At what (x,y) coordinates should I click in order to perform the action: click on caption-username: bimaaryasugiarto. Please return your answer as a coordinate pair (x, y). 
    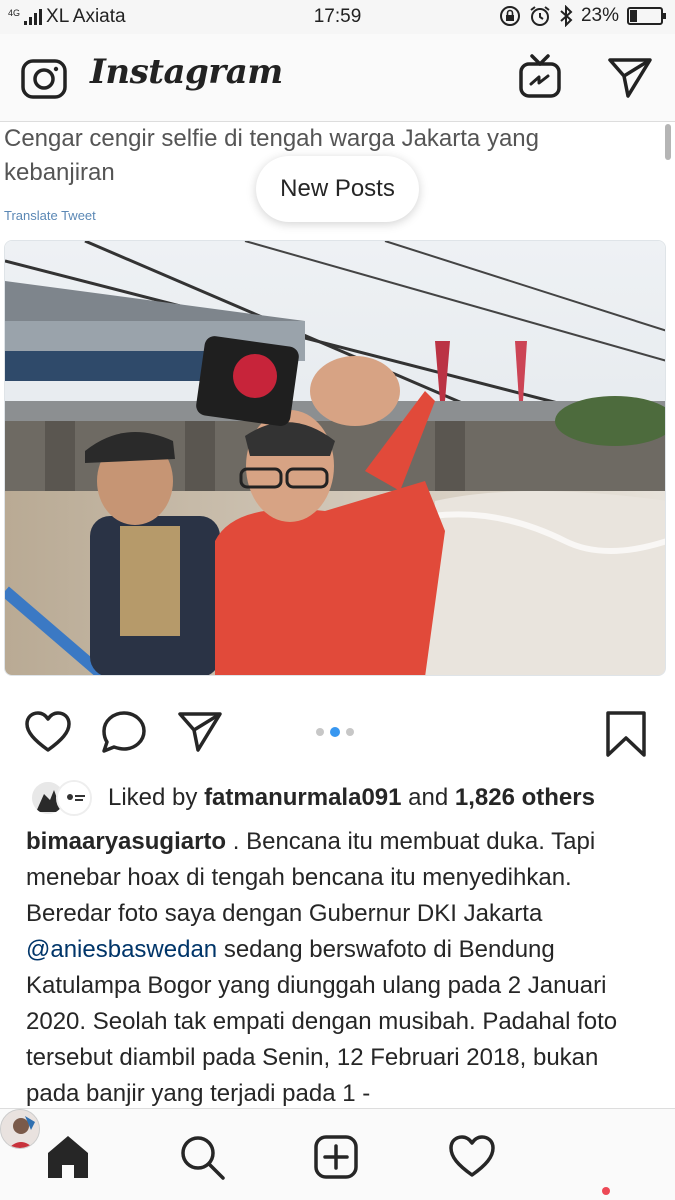
    Looking at the image, I should click on (126, 841).